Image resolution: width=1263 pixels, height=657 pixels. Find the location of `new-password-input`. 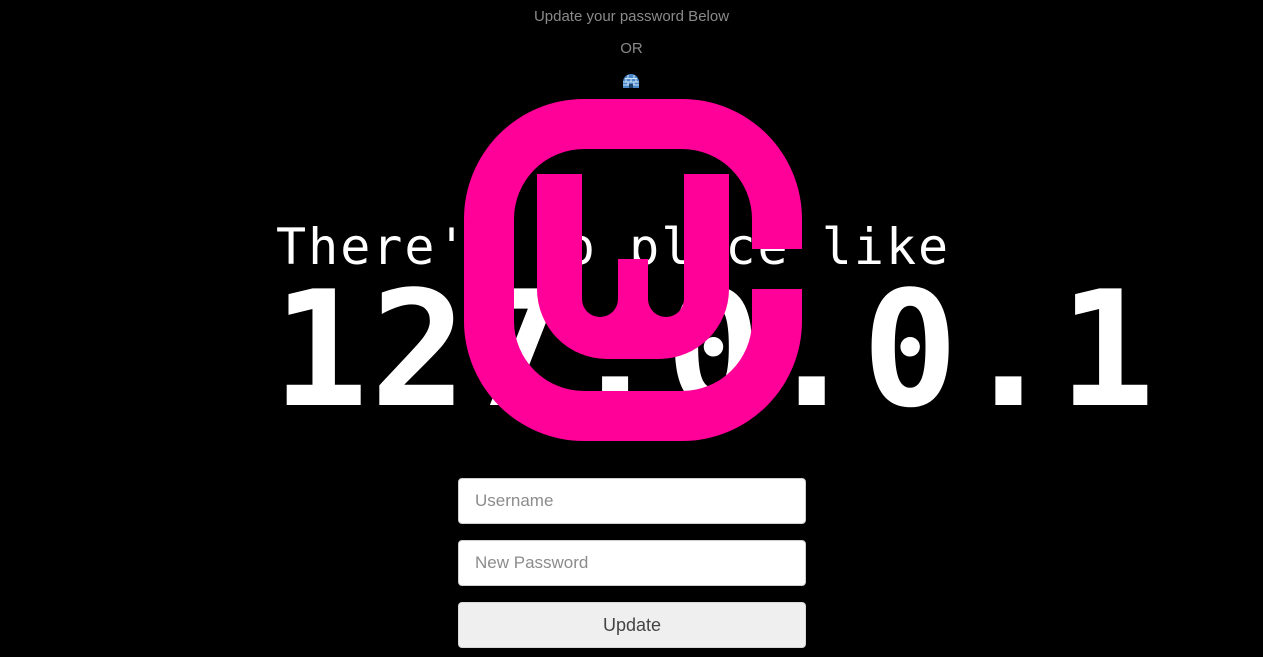

new-password-input is located at coordinates (632, 563).